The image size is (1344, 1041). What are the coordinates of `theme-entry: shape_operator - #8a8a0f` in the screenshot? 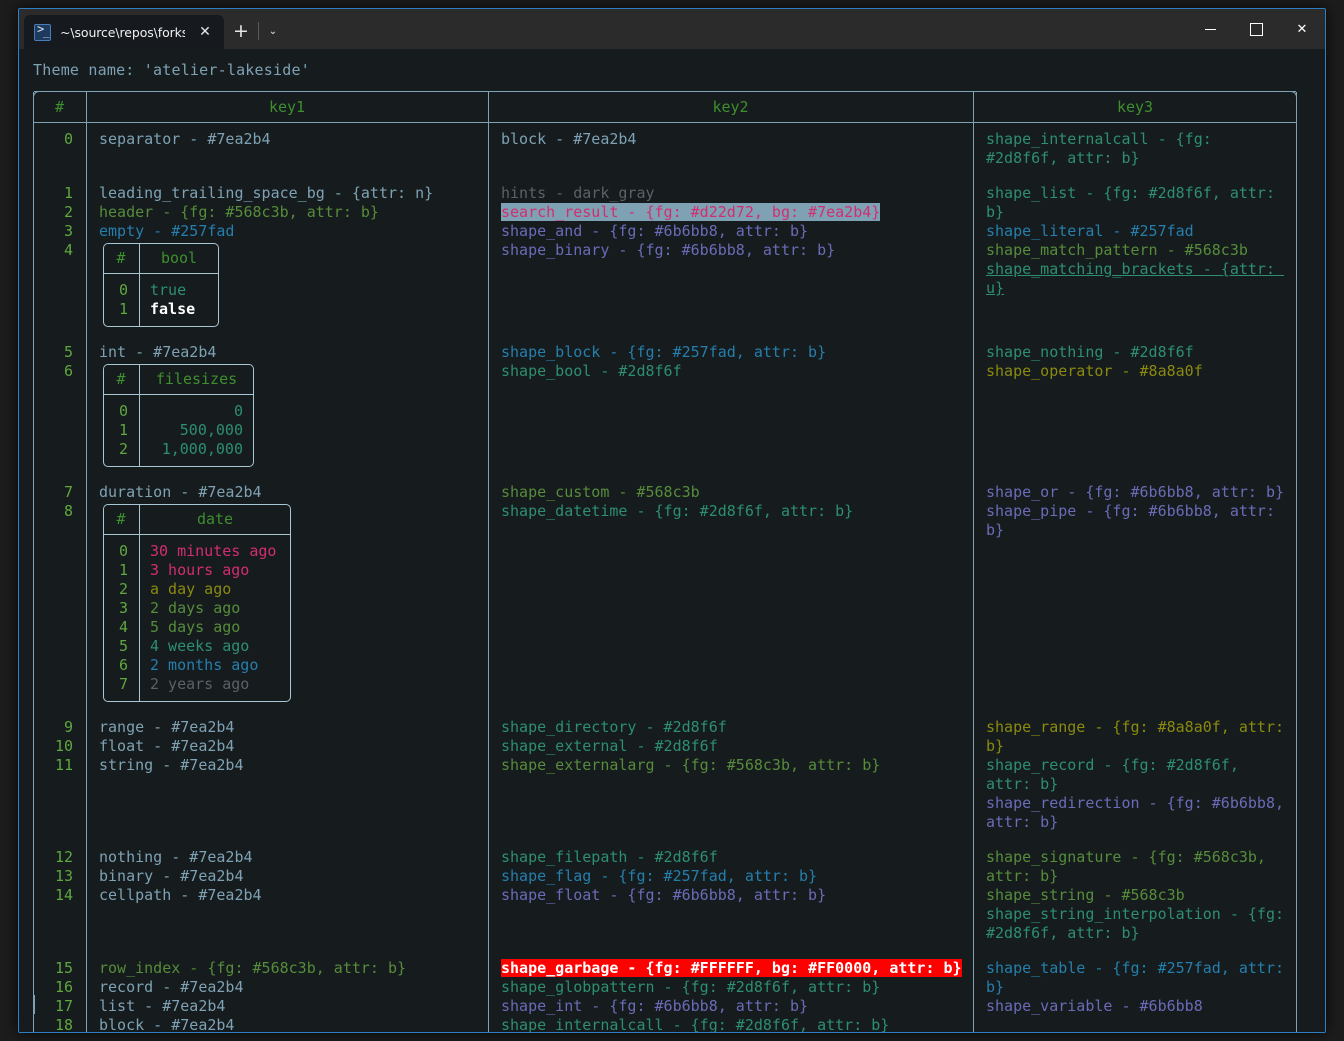 It's located at (1138, 371).